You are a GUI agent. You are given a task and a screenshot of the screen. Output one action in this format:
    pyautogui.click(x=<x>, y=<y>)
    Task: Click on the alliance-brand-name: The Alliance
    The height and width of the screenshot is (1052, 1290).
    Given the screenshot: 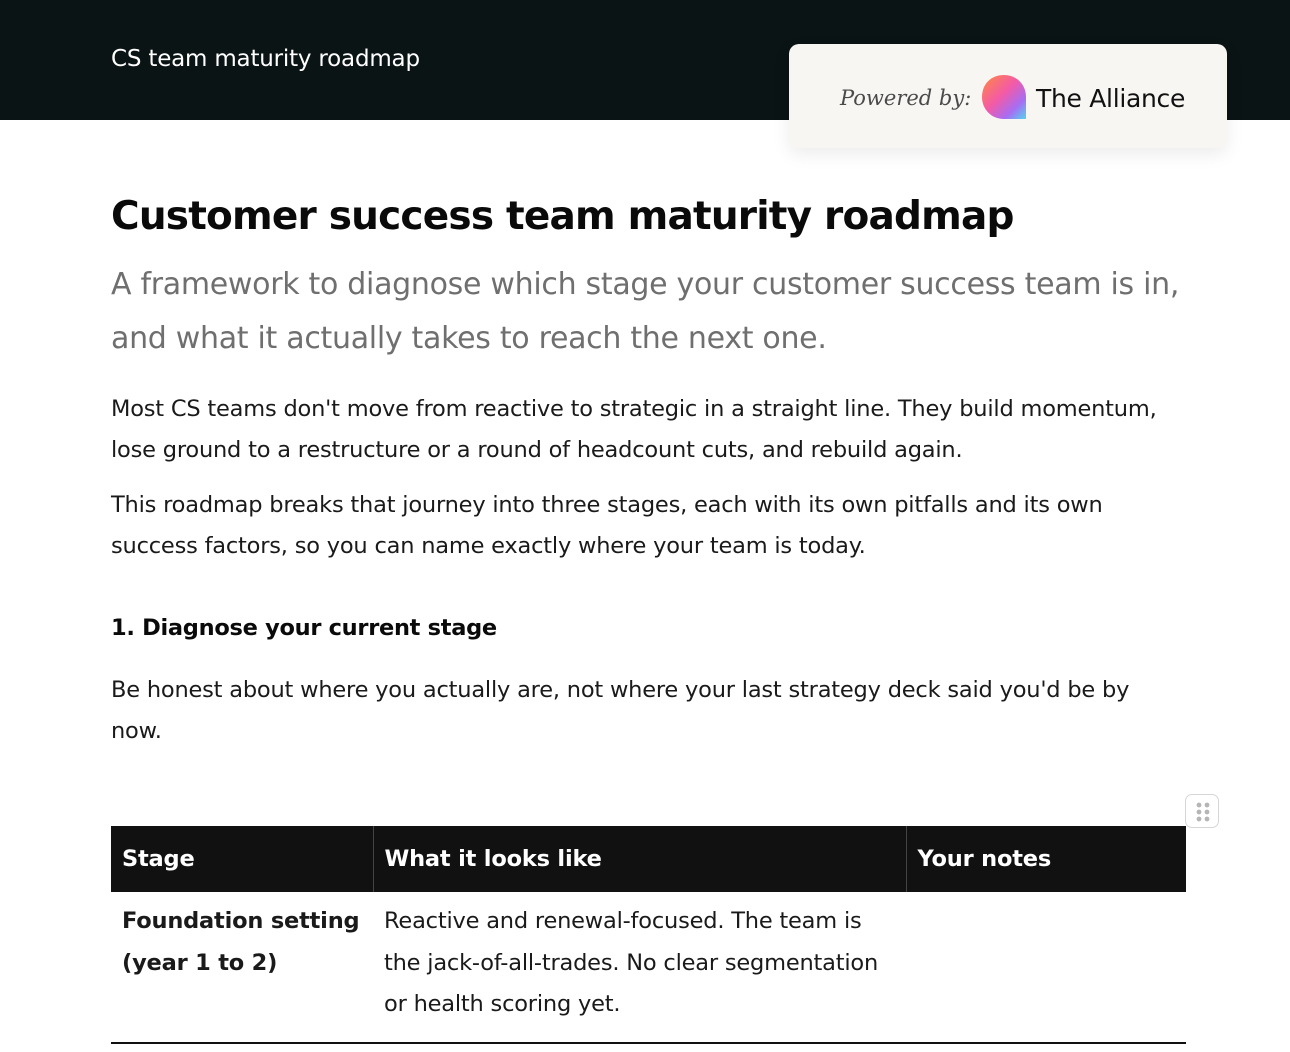 What is the action you would take?
    pyautogui.click(x=1111, y=98)
    